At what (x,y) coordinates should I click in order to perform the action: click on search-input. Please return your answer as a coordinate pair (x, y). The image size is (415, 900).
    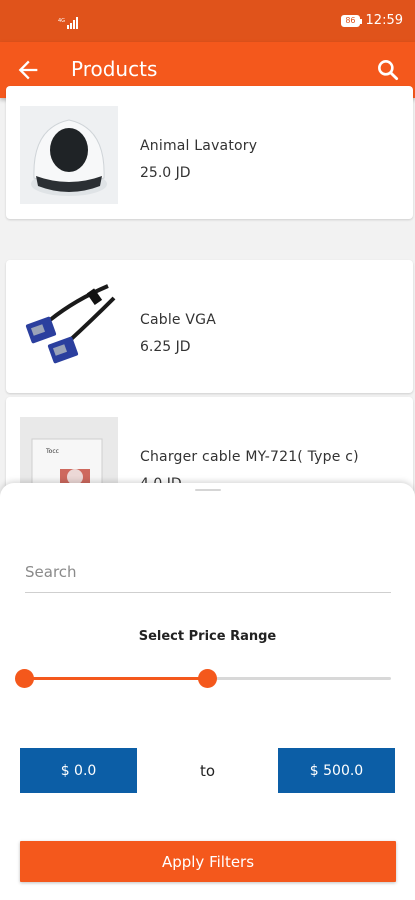
    Looking at the image, I should click on (208, 572).